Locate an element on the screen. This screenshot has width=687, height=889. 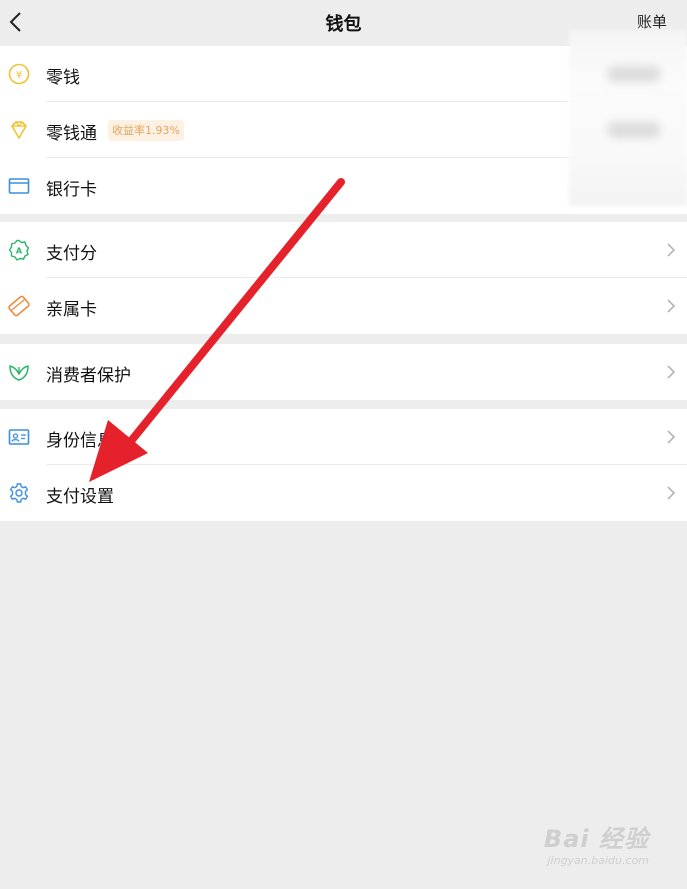
section-protection: 消费者保护 is located at coordinates (343, 372).